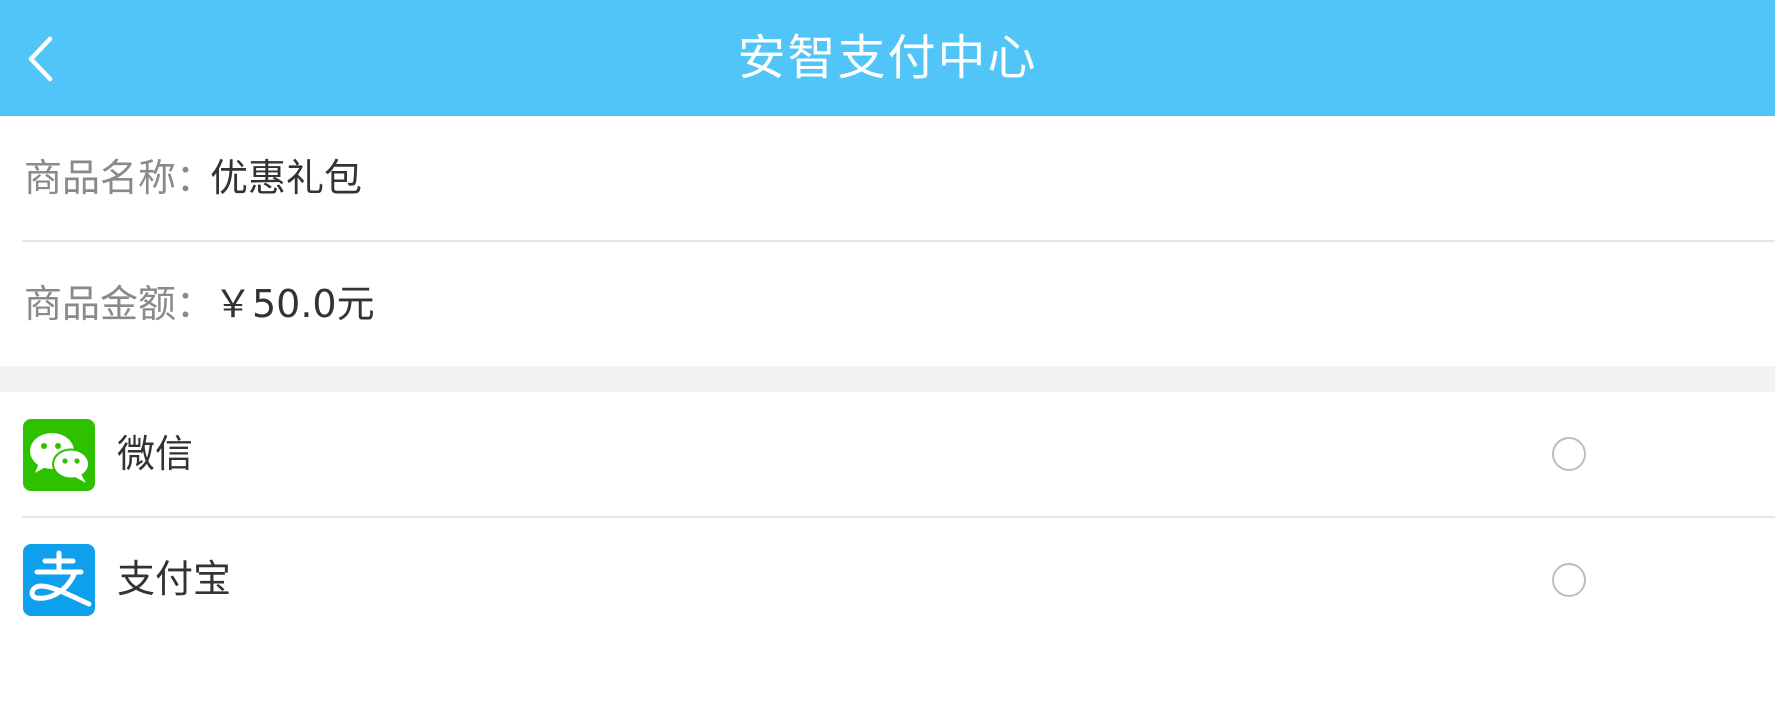 This screenshot has width=1775, height=720. I want to click on product-name-value: 优惠礼包, so click(286, 178).